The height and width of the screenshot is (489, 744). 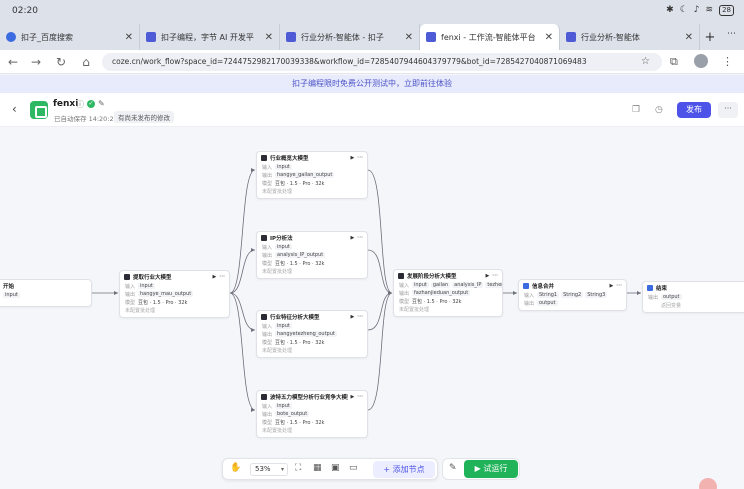 What do you see at coordinates (25, 11) in the screenshot?
I see `clock: 02:20` at bounding box center [25, 11].